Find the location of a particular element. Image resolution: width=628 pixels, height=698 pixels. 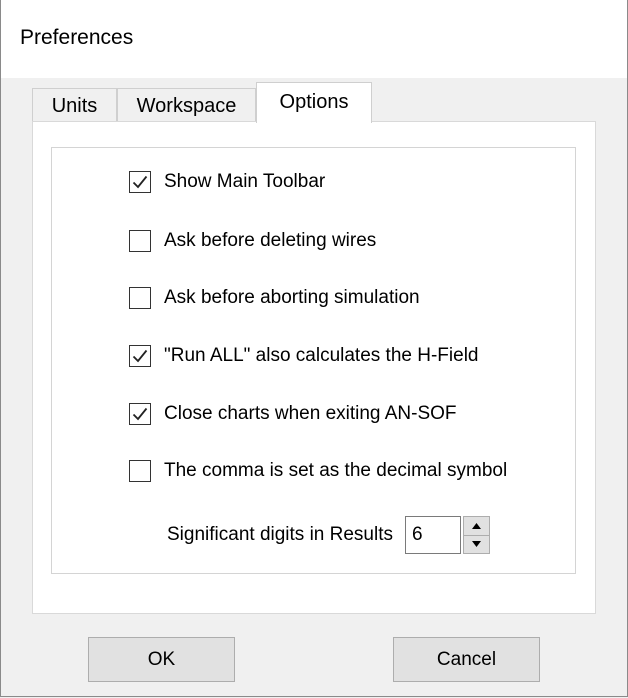

significant-digits-row: Significant digits in Results is located at coordinates (328, 535).